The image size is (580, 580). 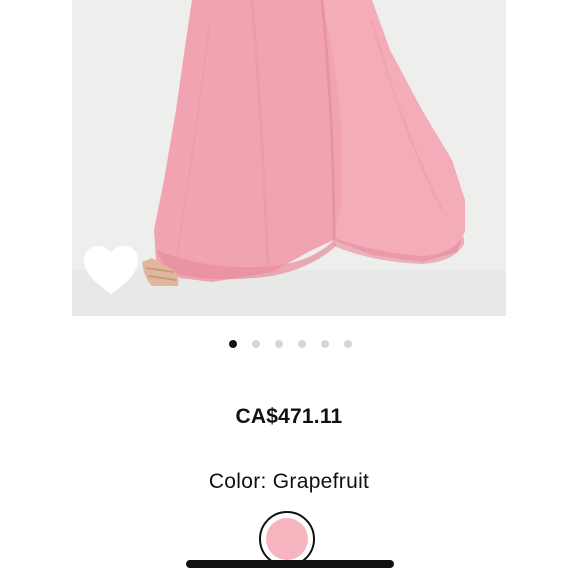 I want to click on wishlist-button, so click(x=111, y=271).